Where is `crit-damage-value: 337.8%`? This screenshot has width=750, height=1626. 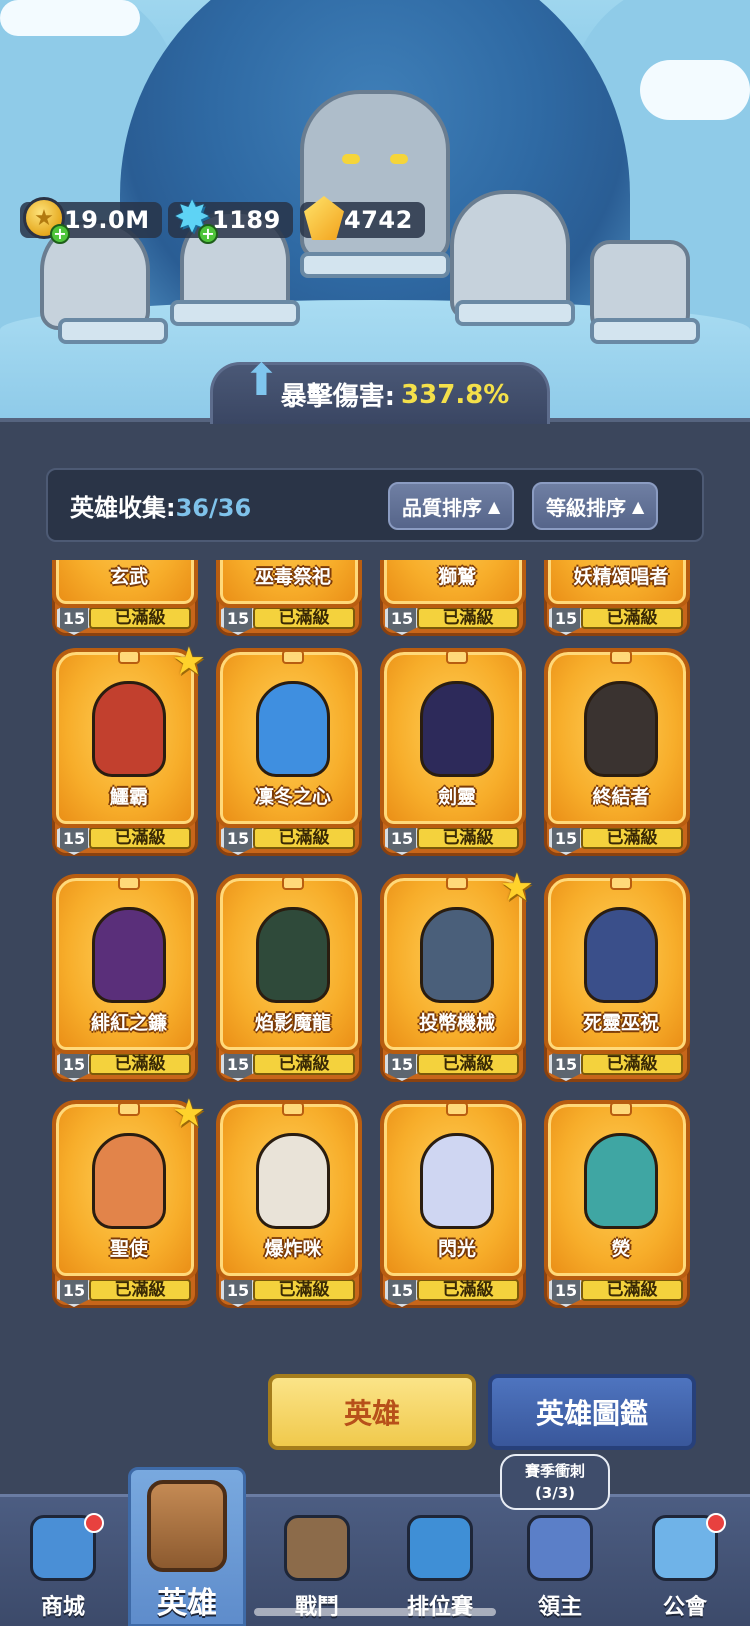 crit-damage-value: 337.8% is located at coordinates (455, 394).